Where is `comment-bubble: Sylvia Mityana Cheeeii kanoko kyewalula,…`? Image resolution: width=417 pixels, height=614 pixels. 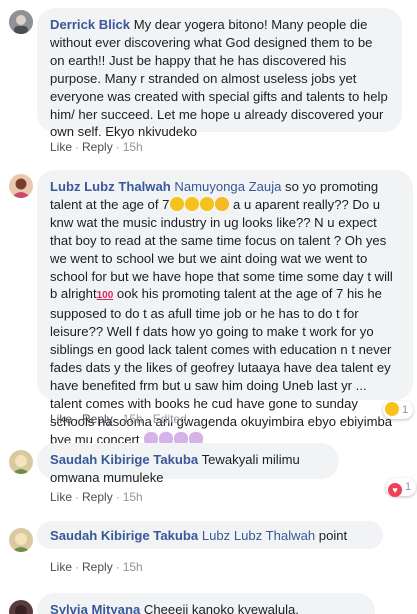 comment-bubble: Sylvia Mityana Cheeeii kanoko kyewalula,… is located at coordinates (206, 603).